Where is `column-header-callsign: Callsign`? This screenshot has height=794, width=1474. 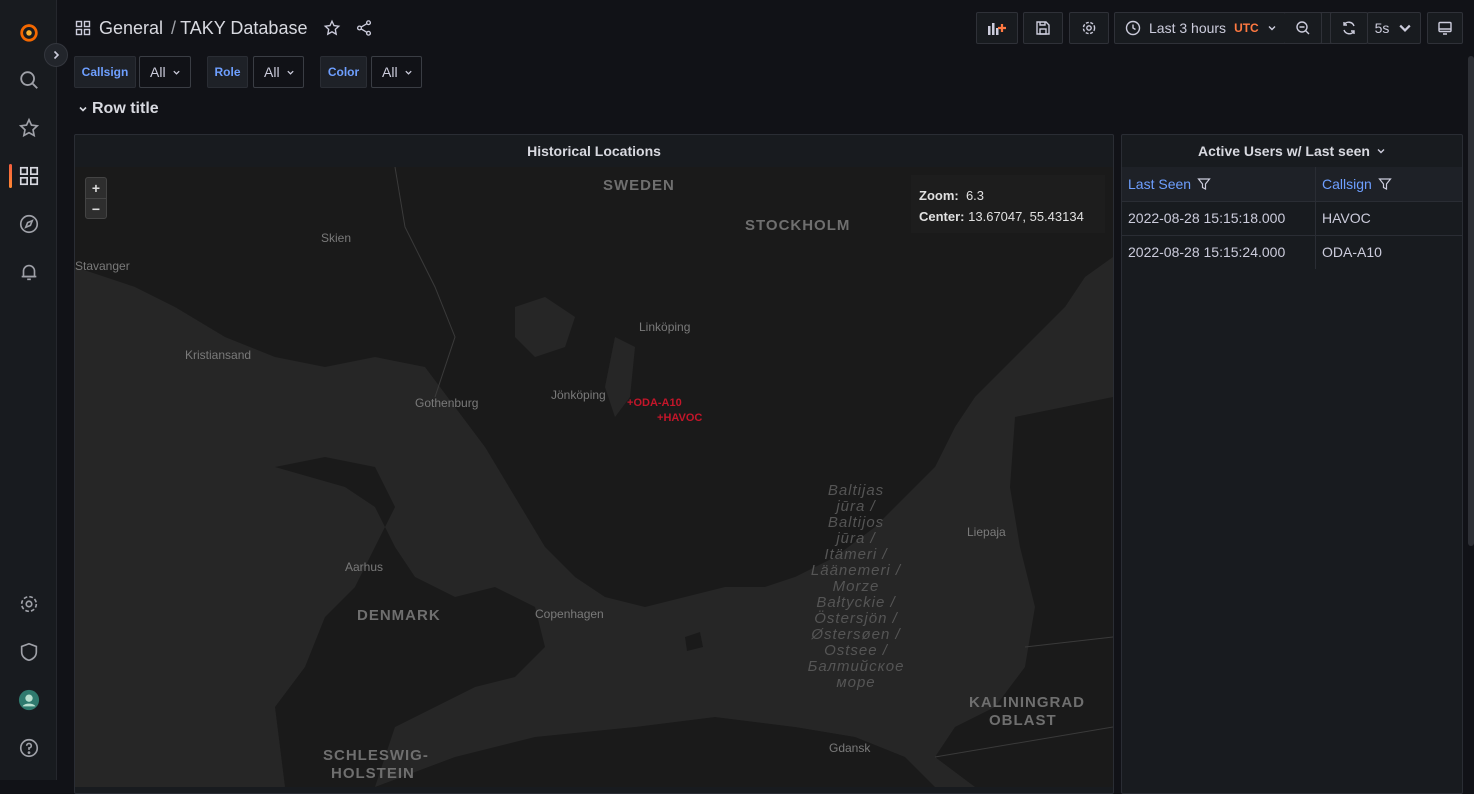 column-header-callsign: Callsign is located at coordinates (1389, 184).